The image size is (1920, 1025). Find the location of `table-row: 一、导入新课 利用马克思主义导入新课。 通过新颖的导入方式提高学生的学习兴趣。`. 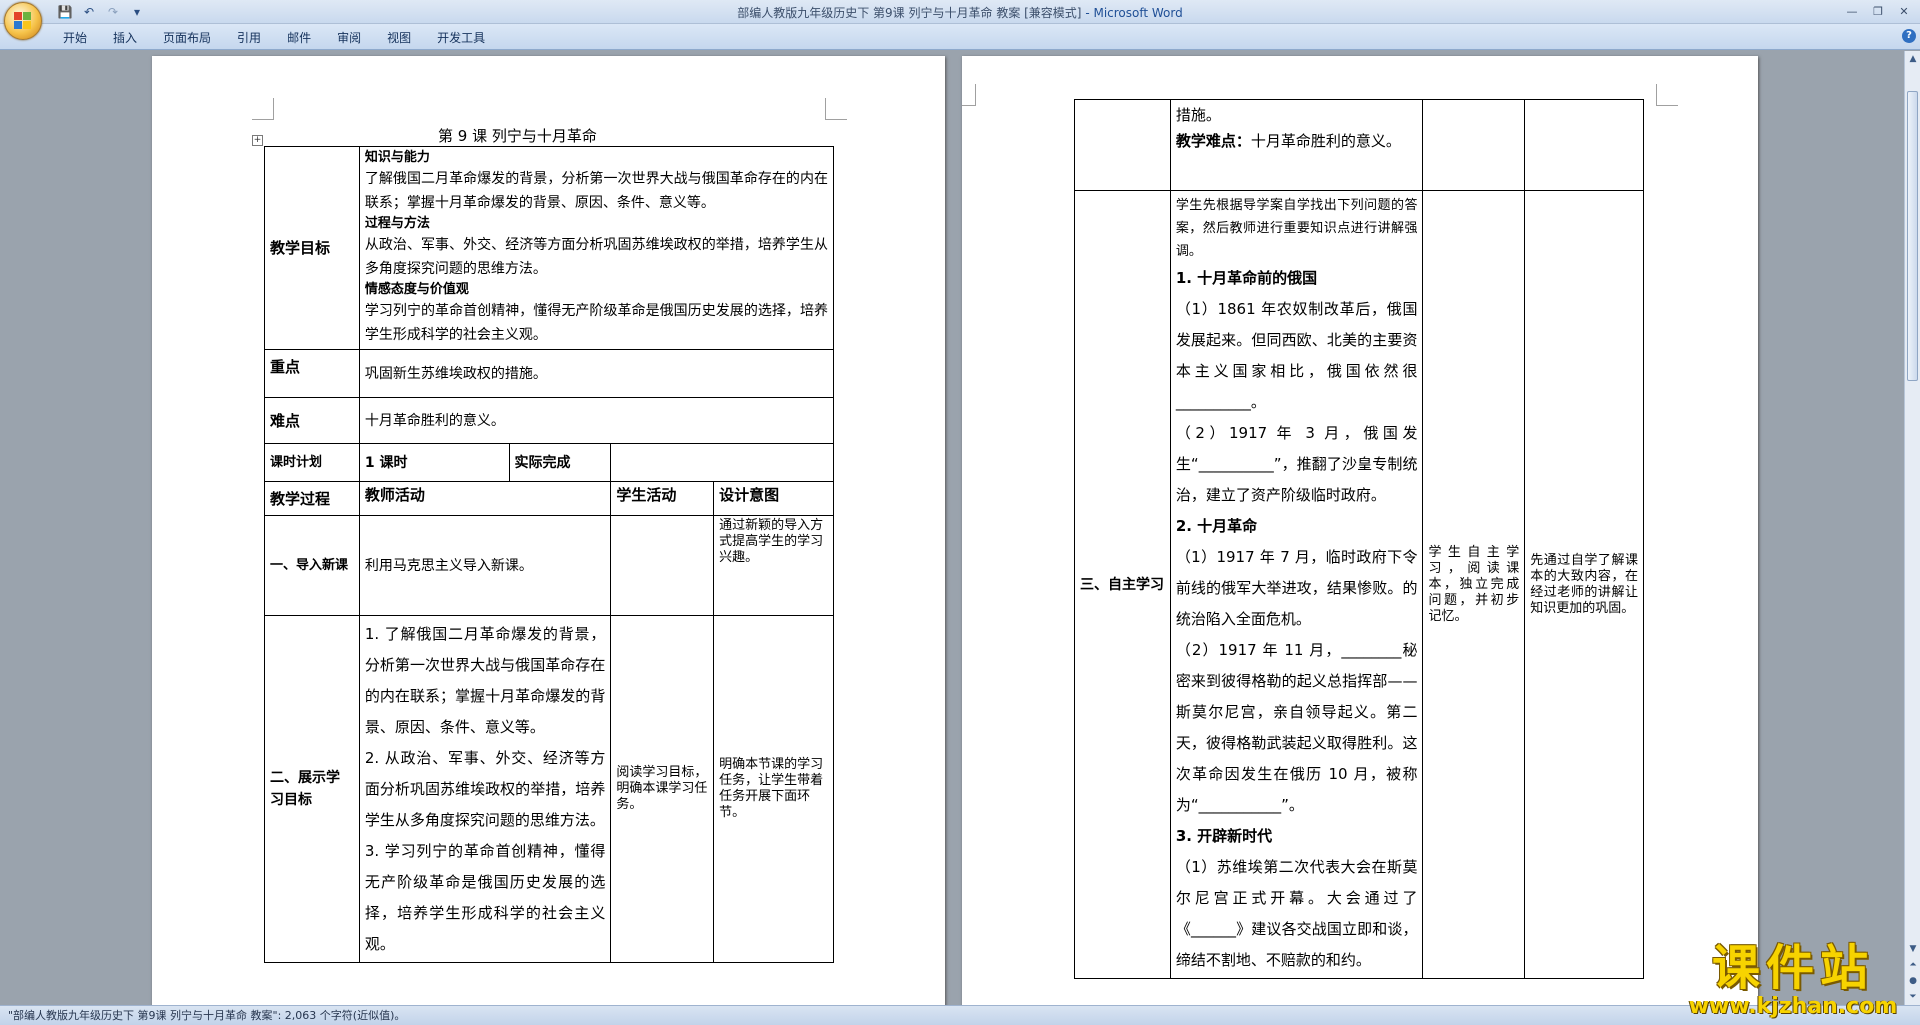

table-row: 一、导入新课 利用马克思主义导入新课。 通过新颖的导入方式提高学生的学习兴趣。 is located at coordinates (549, 565).